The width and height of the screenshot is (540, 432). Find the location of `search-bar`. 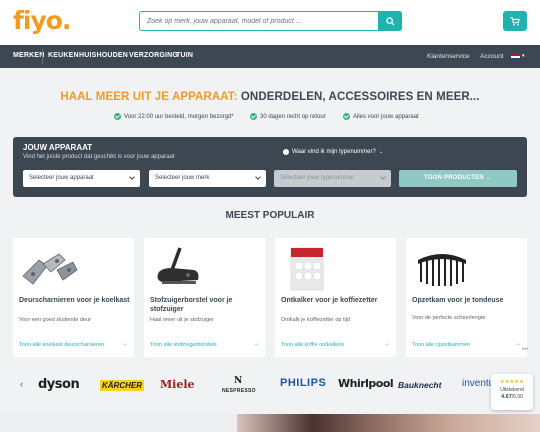

search-bar is located at coordinates (270, 21).